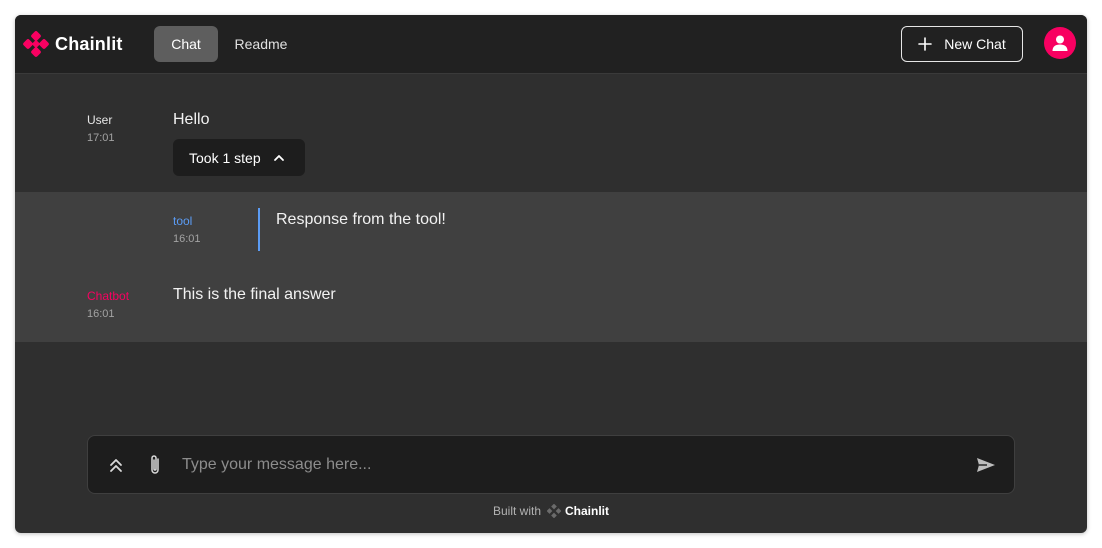 This screenshot has height=548, width=1102. I want to click on step-time: 16:01, so click(187, 239).